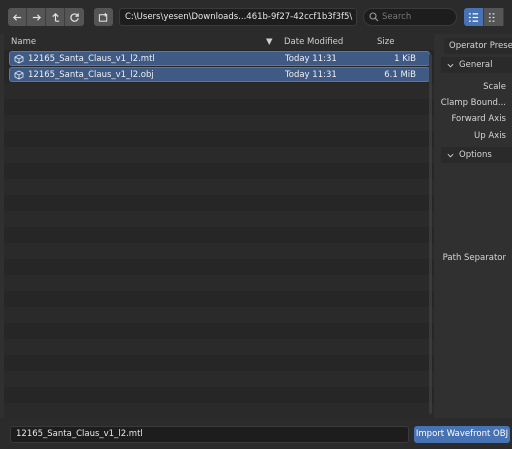 This screenshot has height=449, width=512. I want to click on file-list-header: Name ▼ Date Modified Size, so click(219, 42).